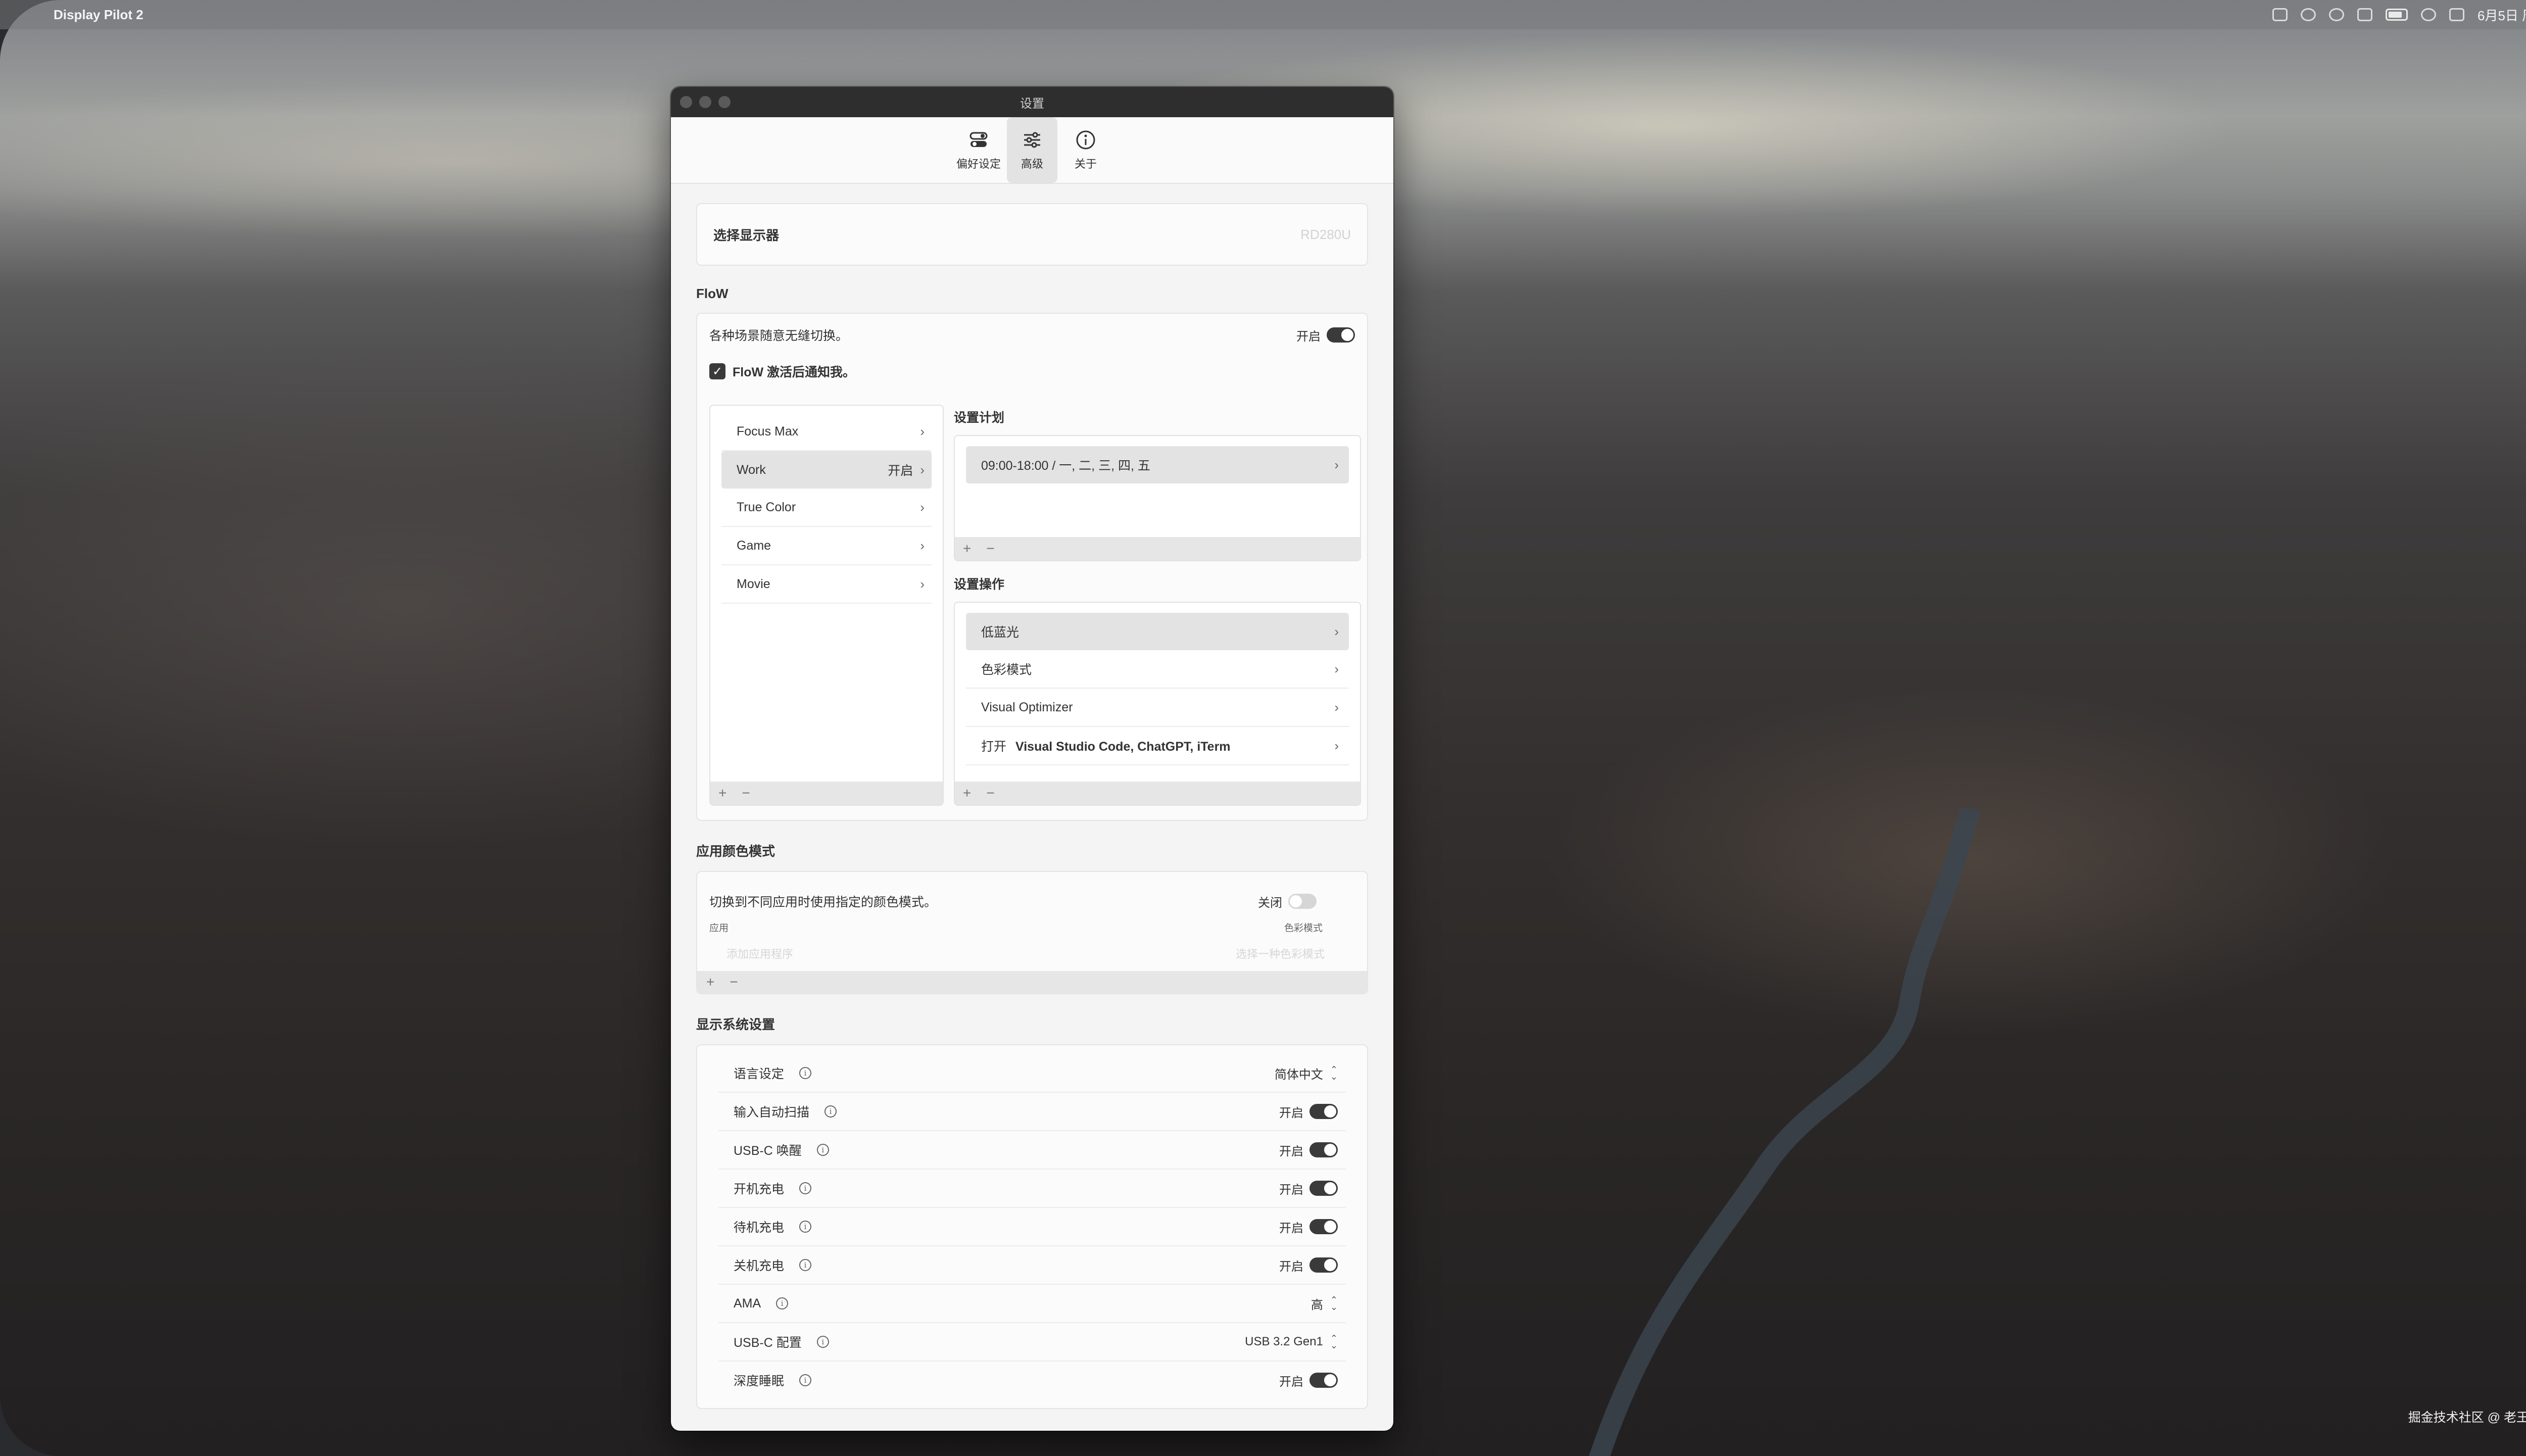 This screenshot has width=2526, height=1456. What do you see at coordinates (1323, 1111) in the screenshot?
I see `auto-scan-toggle` at bounding box center [1323, 1111].